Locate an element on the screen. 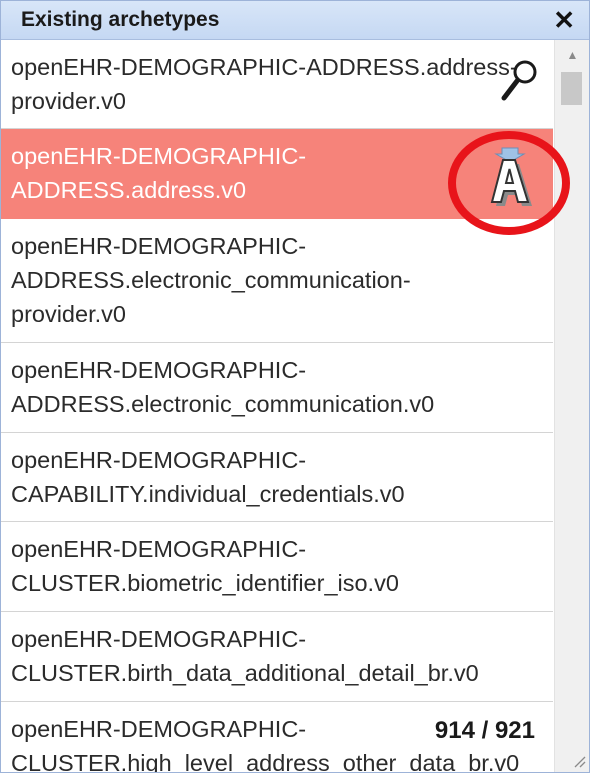  panel-title-bar: Existing archetypes ✕ is located at coordinates (295, 20).